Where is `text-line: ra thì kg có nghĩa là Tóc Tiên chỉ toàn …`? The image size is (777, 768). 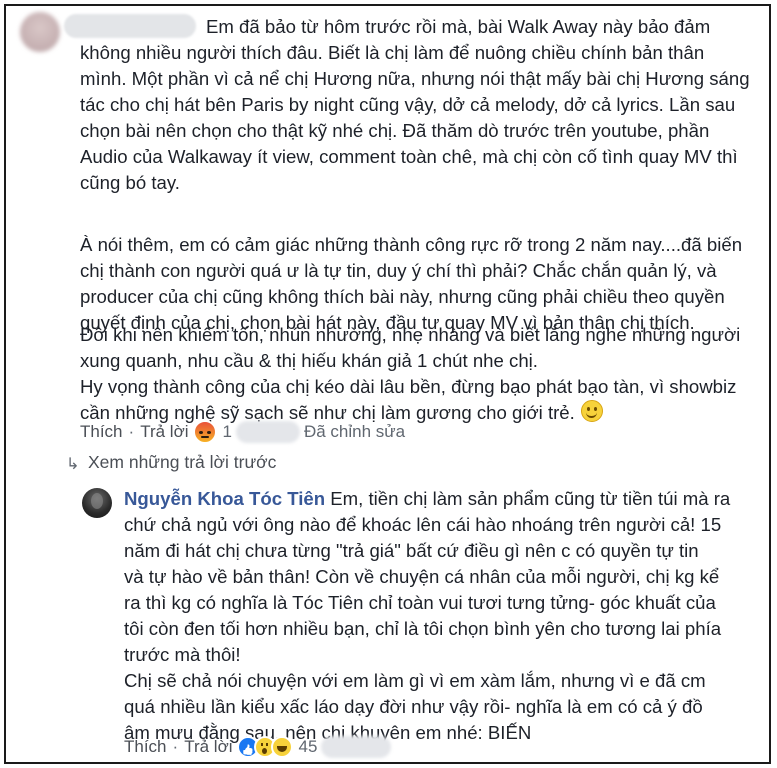
text-line: ra thì kg có nghĩa là Tóc Tiên chỉ toàn … is located at coordinates (420, 602).